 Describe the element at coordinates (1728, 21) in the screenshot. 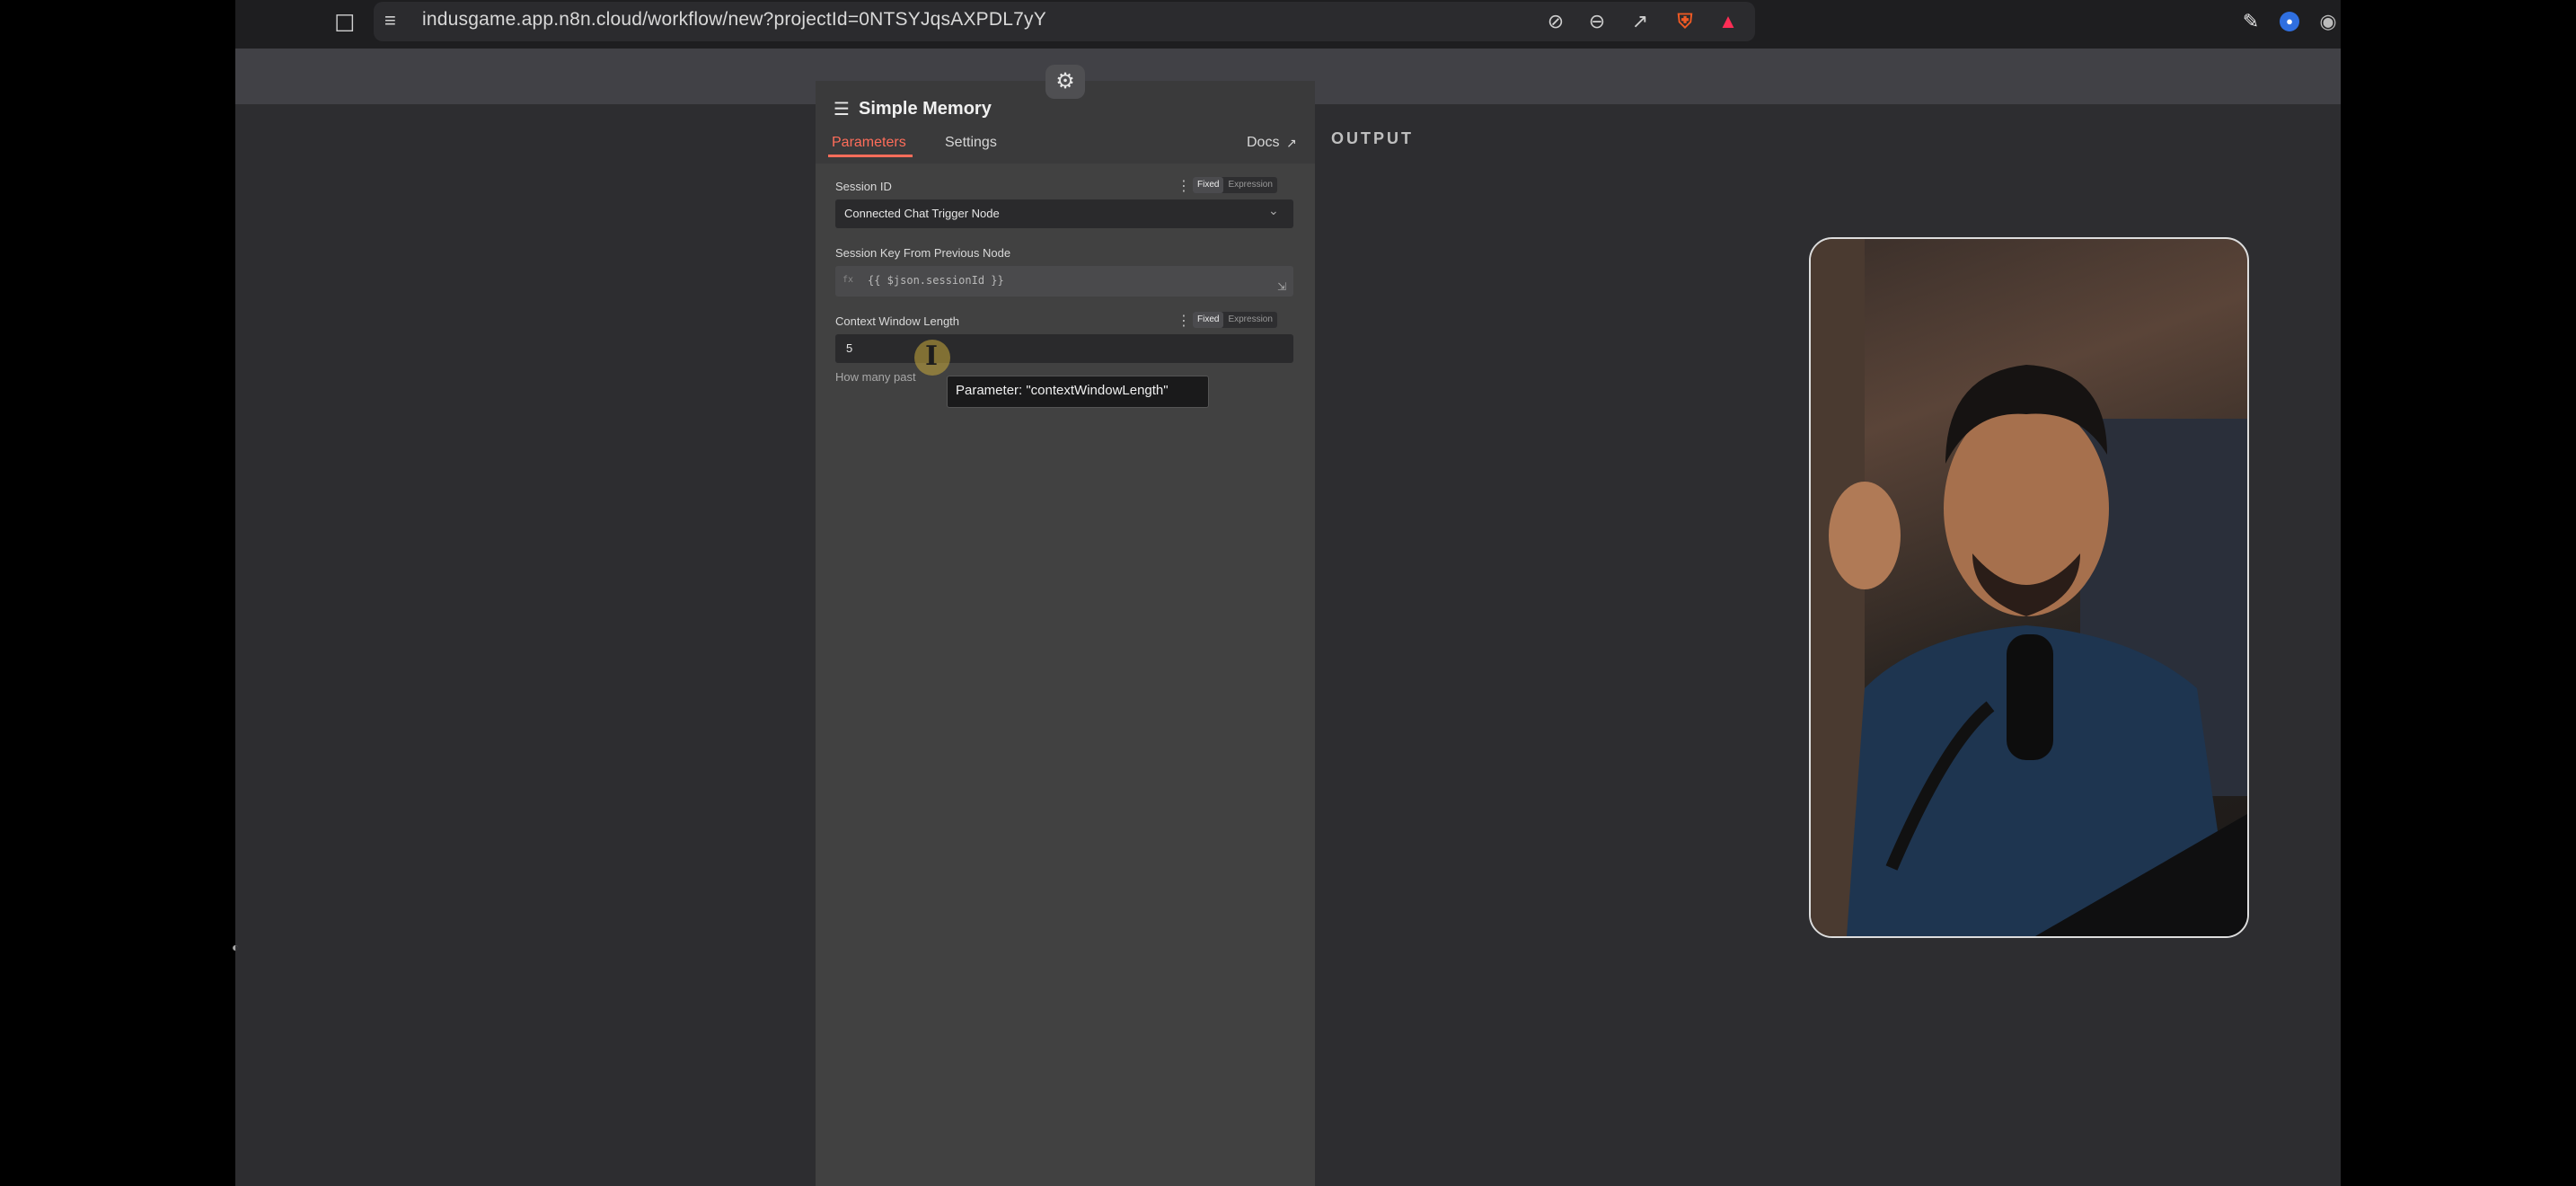

I see `brave-rewards-icon: ▲` at that location.